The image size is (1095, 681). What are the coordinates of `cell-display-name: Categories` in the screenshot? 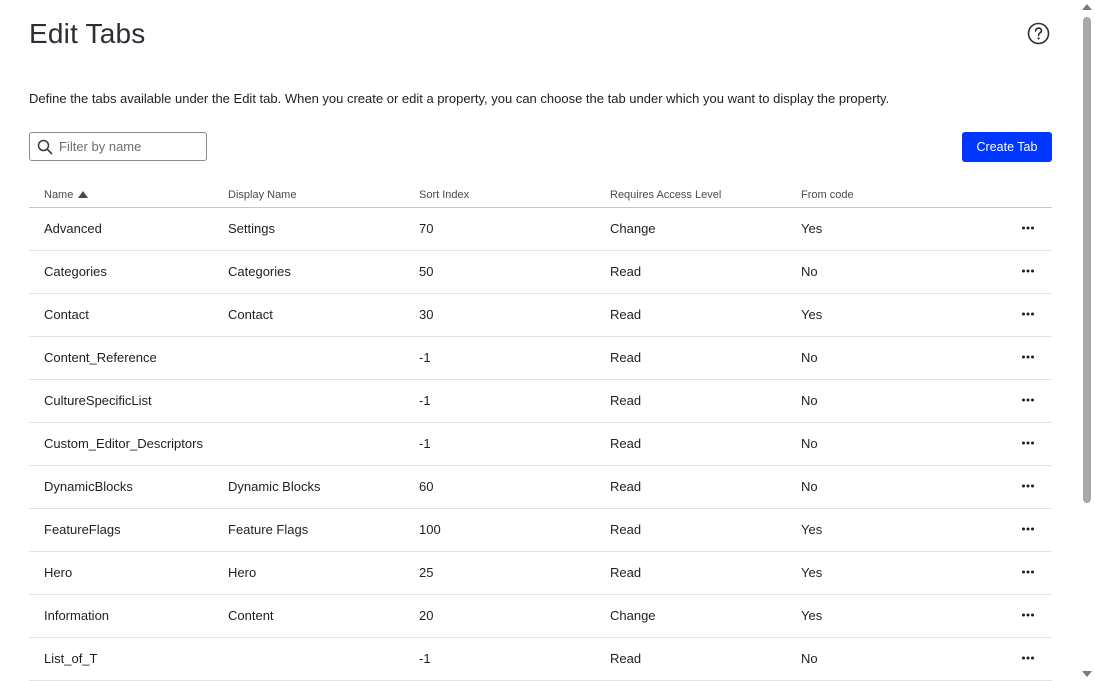 It's located at (259, 271).